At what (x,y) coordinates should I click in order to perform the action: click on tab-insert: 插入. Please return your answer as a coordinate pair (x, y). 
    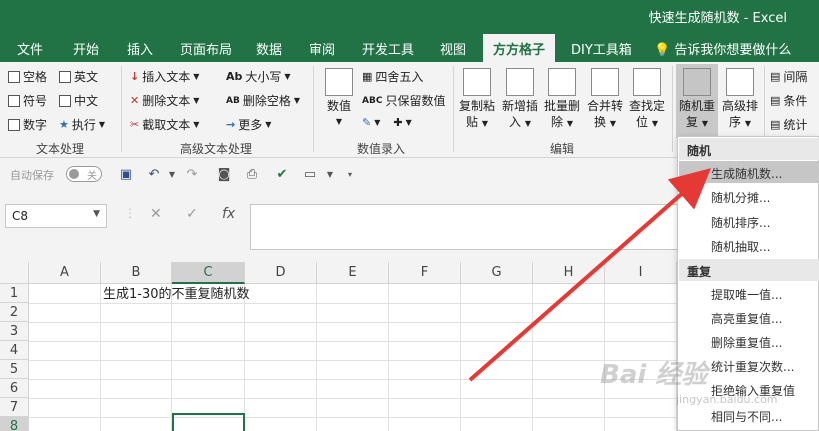
    Looking at the image, I should click on (140, 48).